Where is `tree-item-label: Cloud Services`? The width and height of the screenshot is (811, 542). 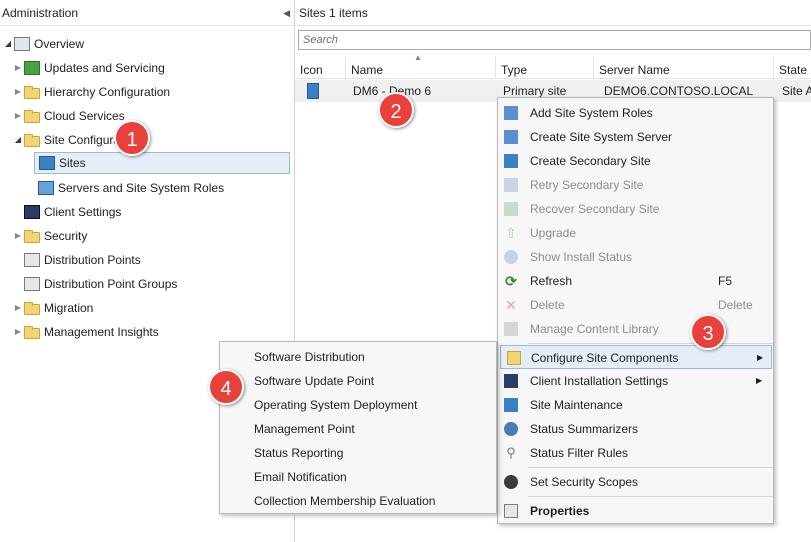
tree-item-label: Cloud Services is located at coordinates (84, 116).